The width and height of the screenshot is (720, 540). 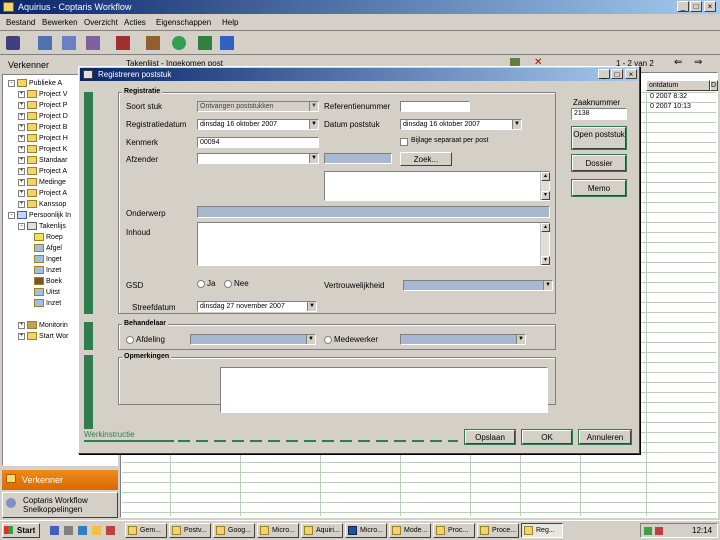 What do you see at coordinates (373, 244) in the screenshot?
I see `inhoud-textarea` at bounding box center [373, 244].